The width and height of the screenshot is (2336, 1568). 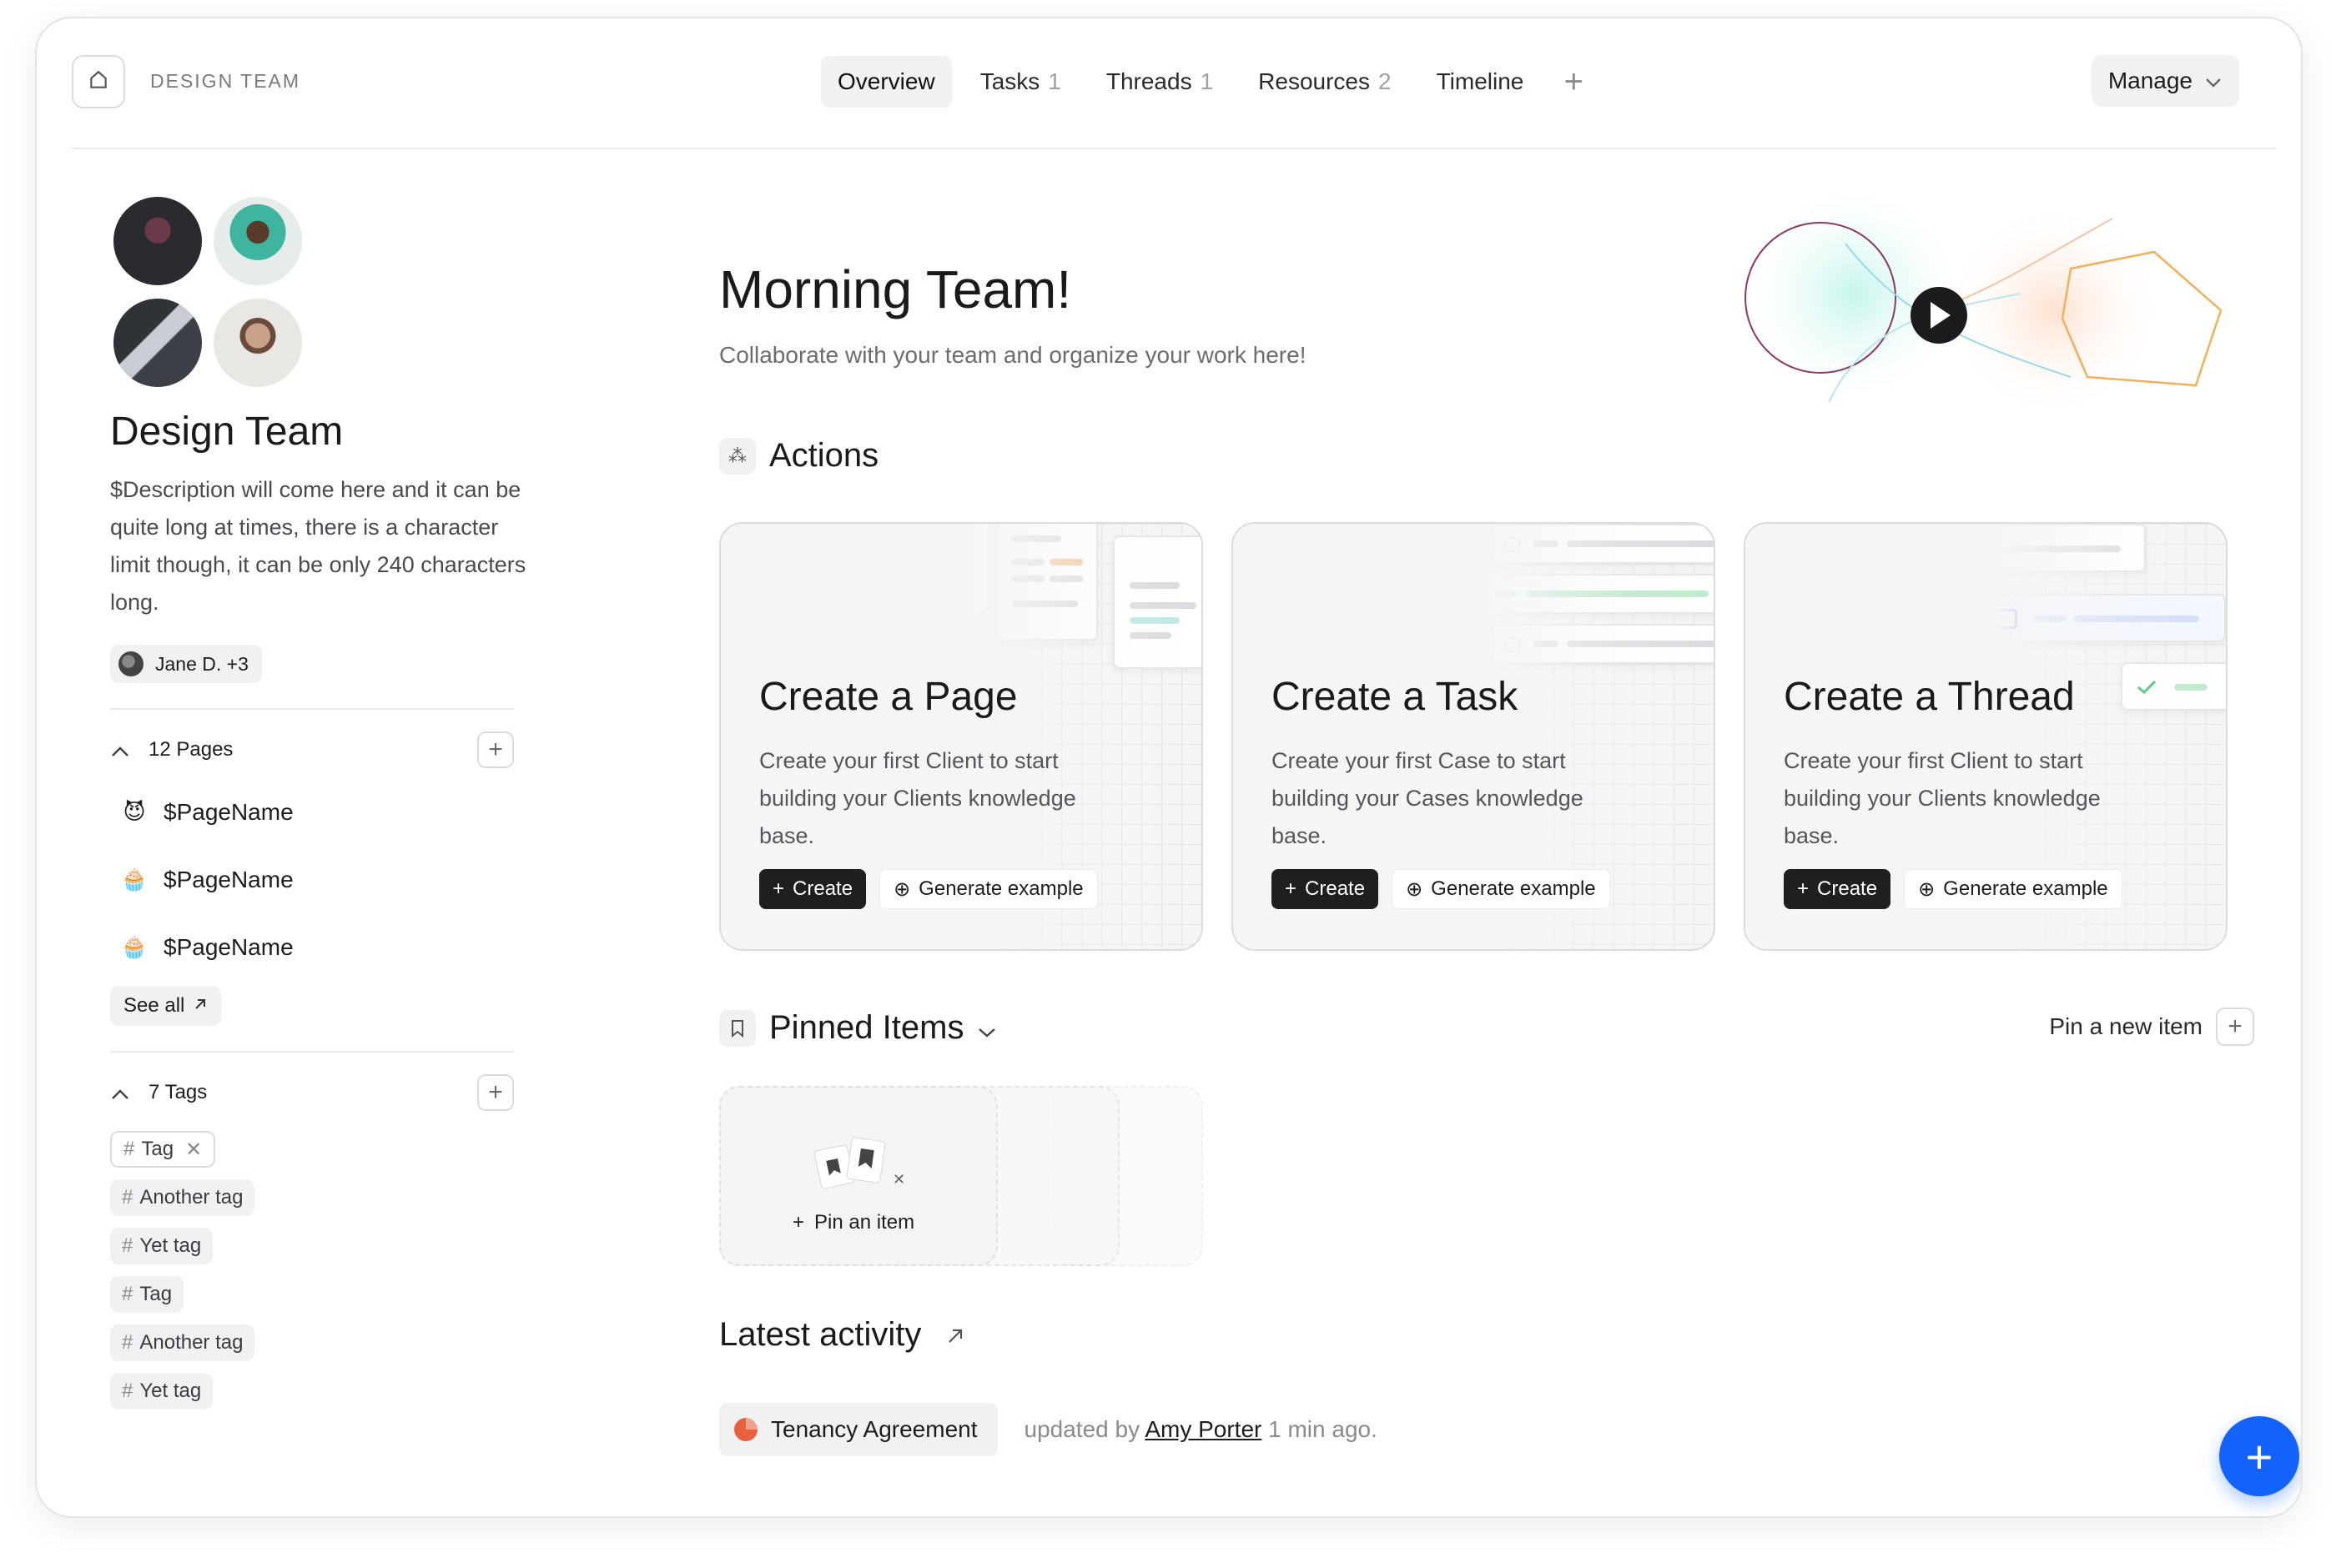 What do you see at coordinates (824, 455) in the screenshot?
I see `actions-title: Actions` at bounding box center [824, 455].